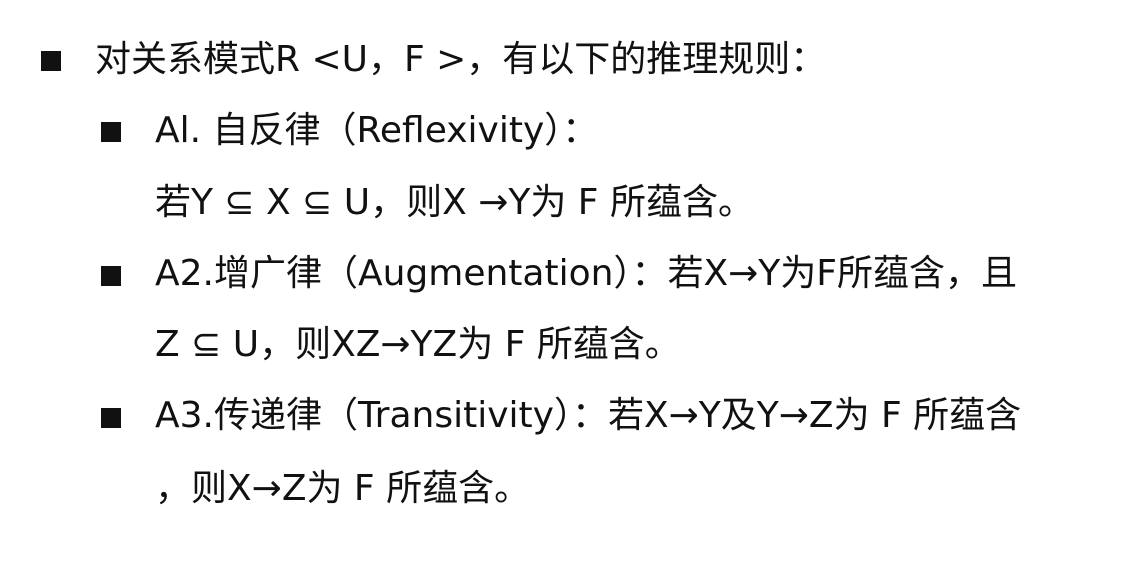 The height and width of the screenshot is (588, 1148). Describe the element at coordinates (418, 344) in the screenshot. I see `rule-augmentation-body: Z ⊆ U，则XZ→YZ为 F 所蕴含。` at that location.